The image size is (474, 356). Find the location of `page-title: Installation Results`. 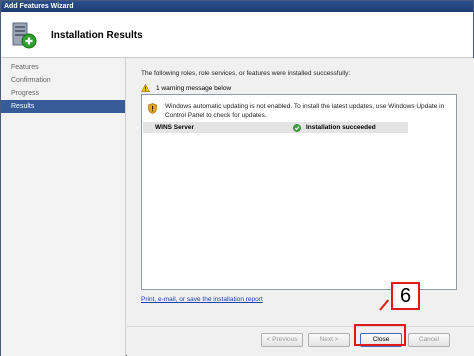

page-title: Installation Results is located at coordinates (97, 35).